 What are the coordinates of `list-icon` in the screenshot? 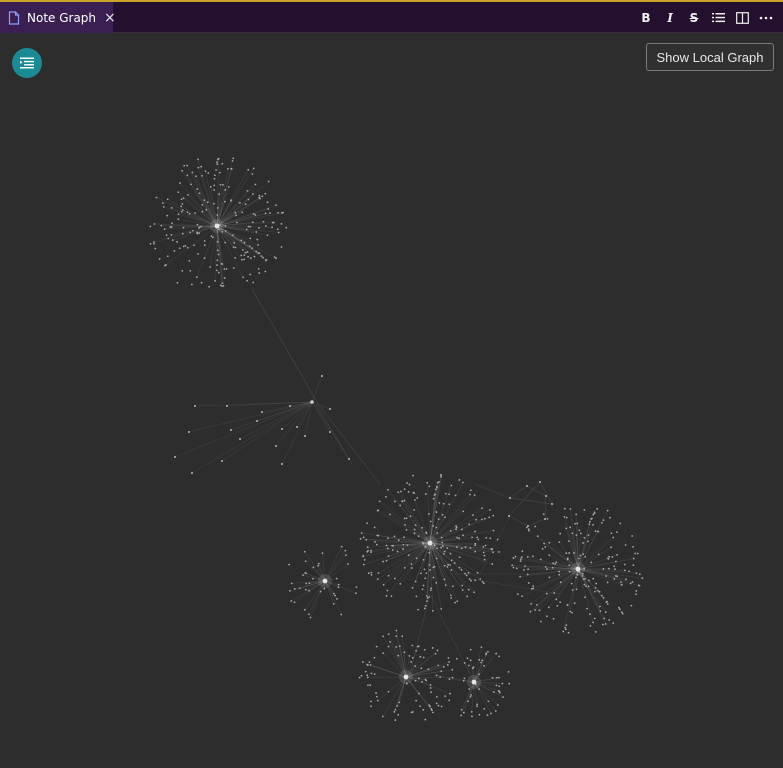 It's located at (718, 18).